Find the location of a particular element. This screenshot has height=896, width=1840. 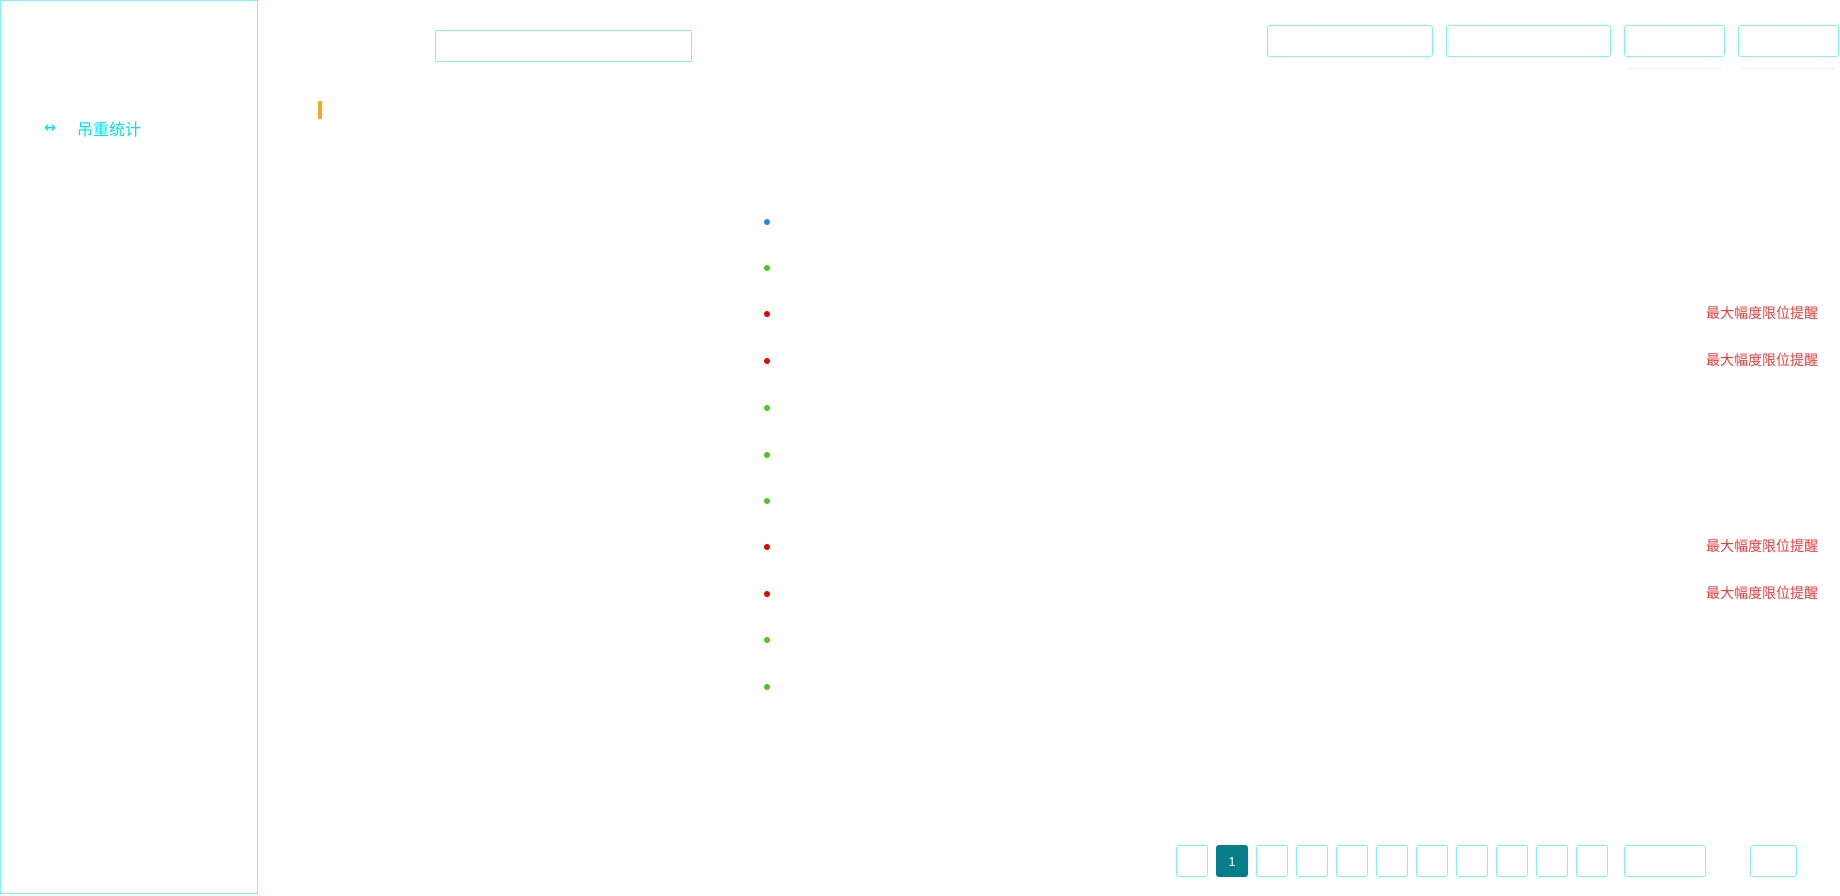

page-number-button: 1 is located at coordinates (1232, 861).